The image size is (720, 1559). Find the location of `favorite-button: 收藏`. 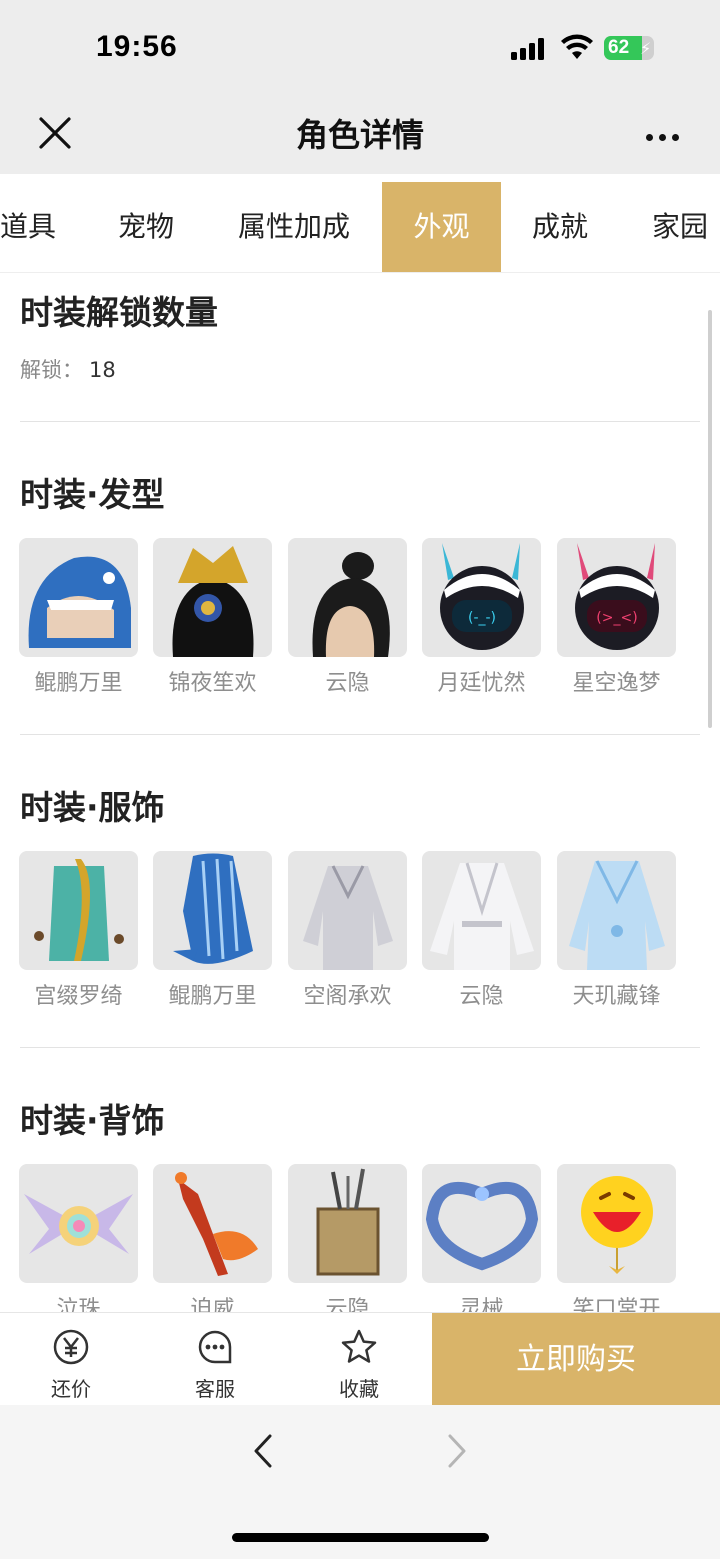

favorite-button: 收藏 is located at coordinates (359, 1359).